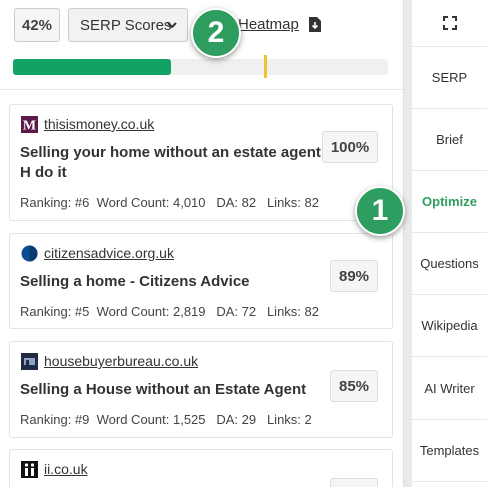 Image resolution: width=487 pixels, height=487 pixels. What do you see at coordinates (172, 25) in the screenshot?
I see `chevron-down-icon` at bounding box center [172, 25].